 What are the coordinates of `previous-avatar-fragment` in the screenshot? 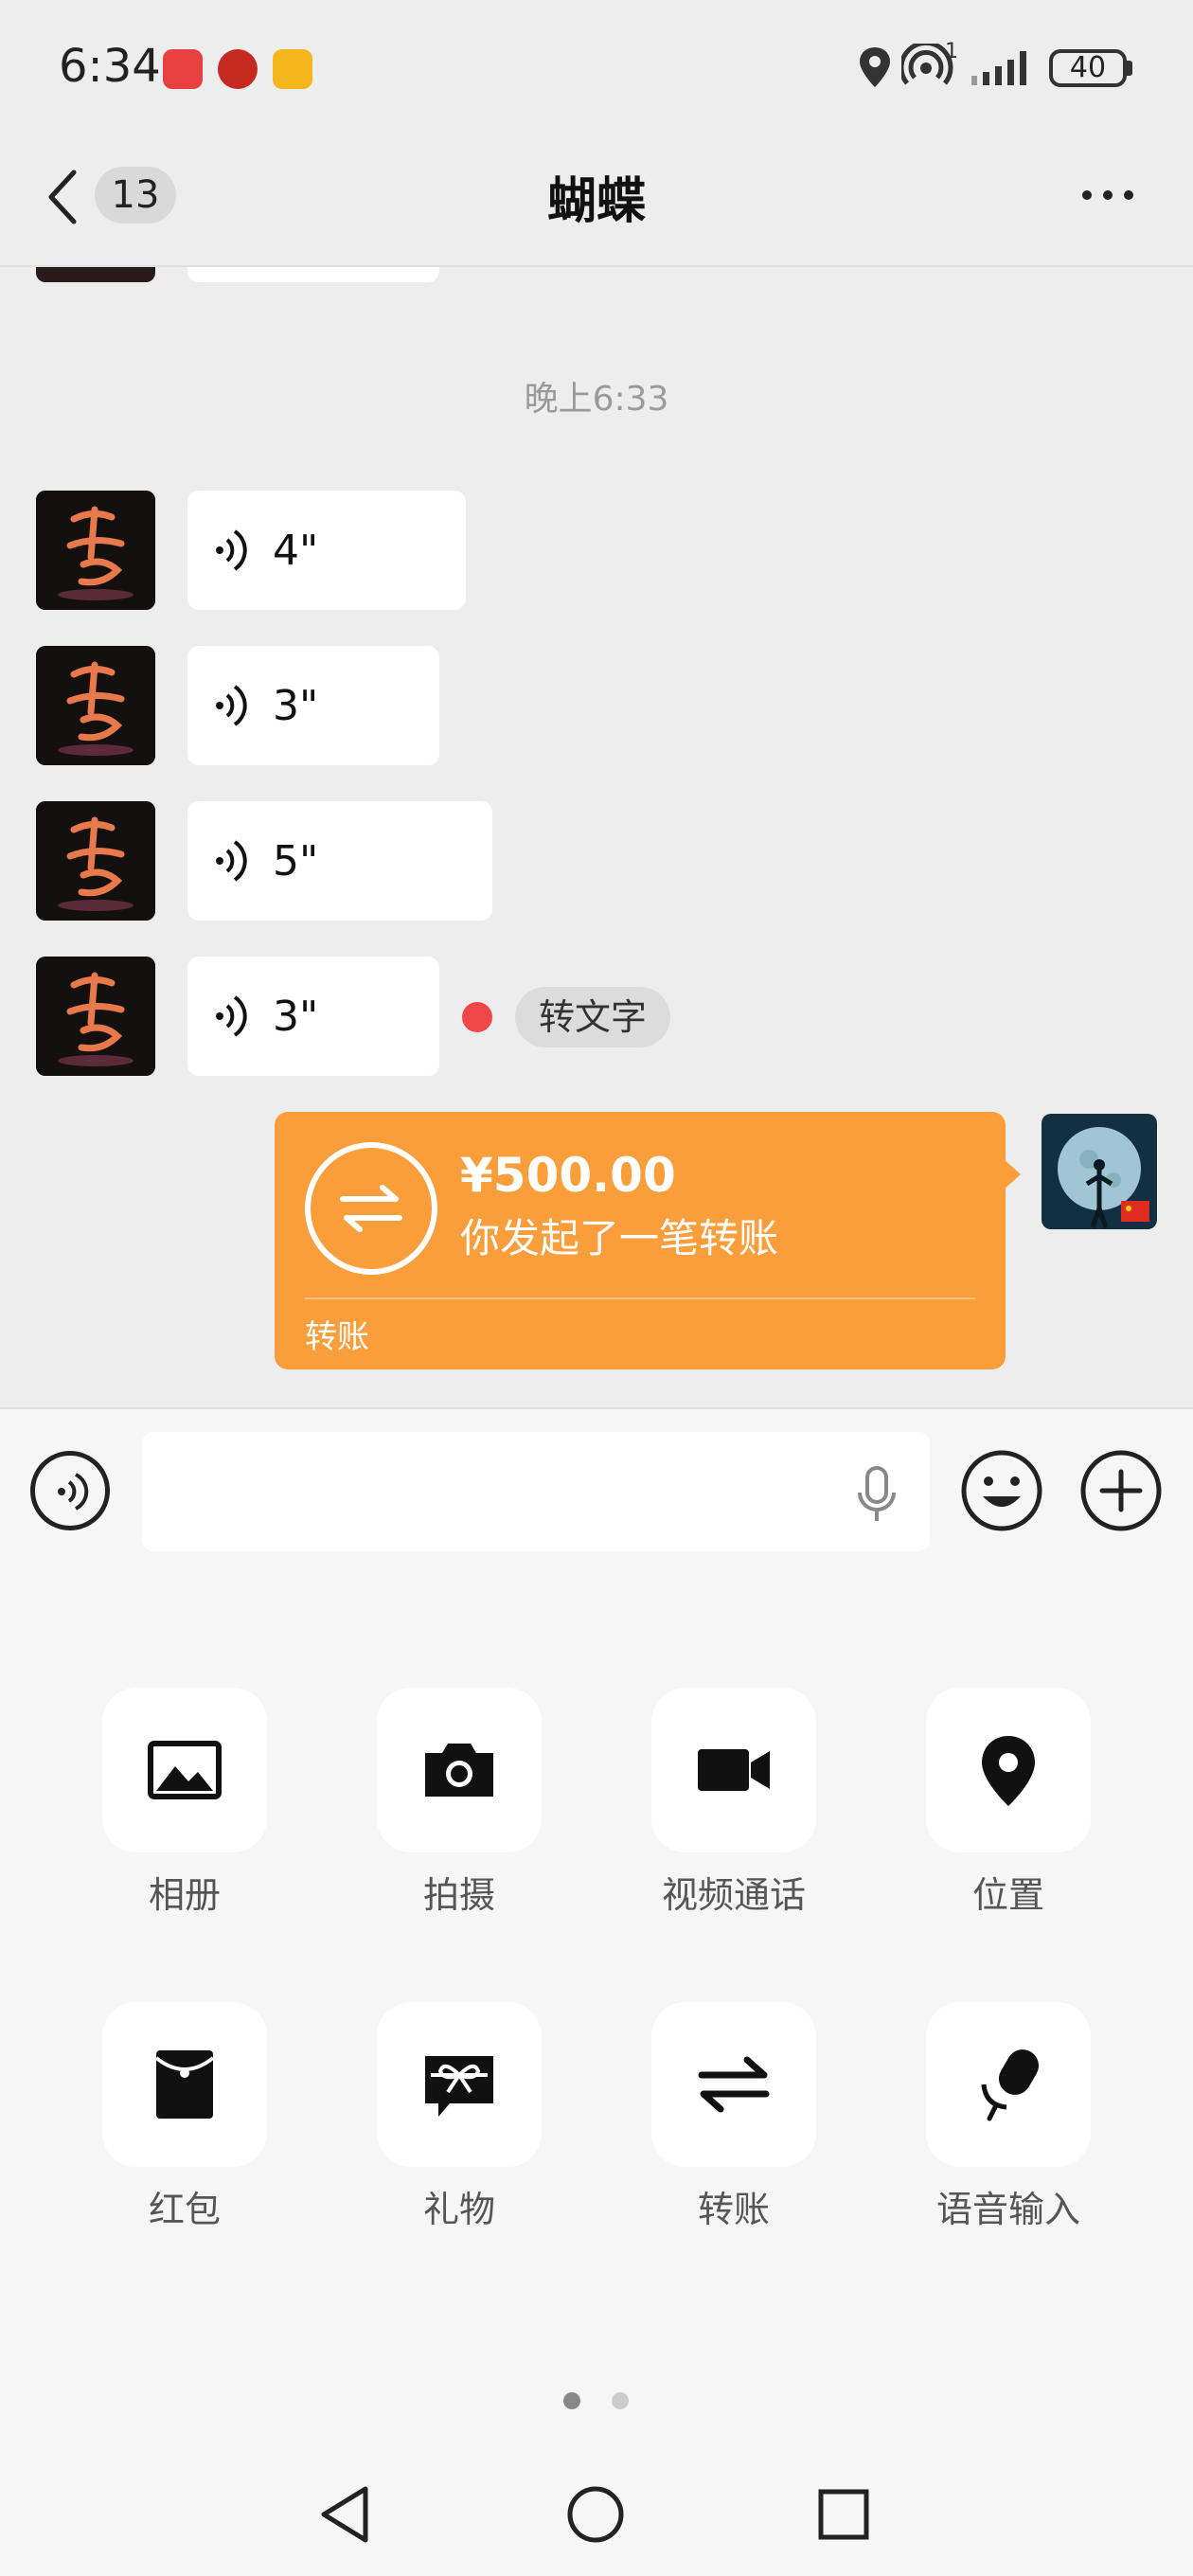 It's located at (95, 274).